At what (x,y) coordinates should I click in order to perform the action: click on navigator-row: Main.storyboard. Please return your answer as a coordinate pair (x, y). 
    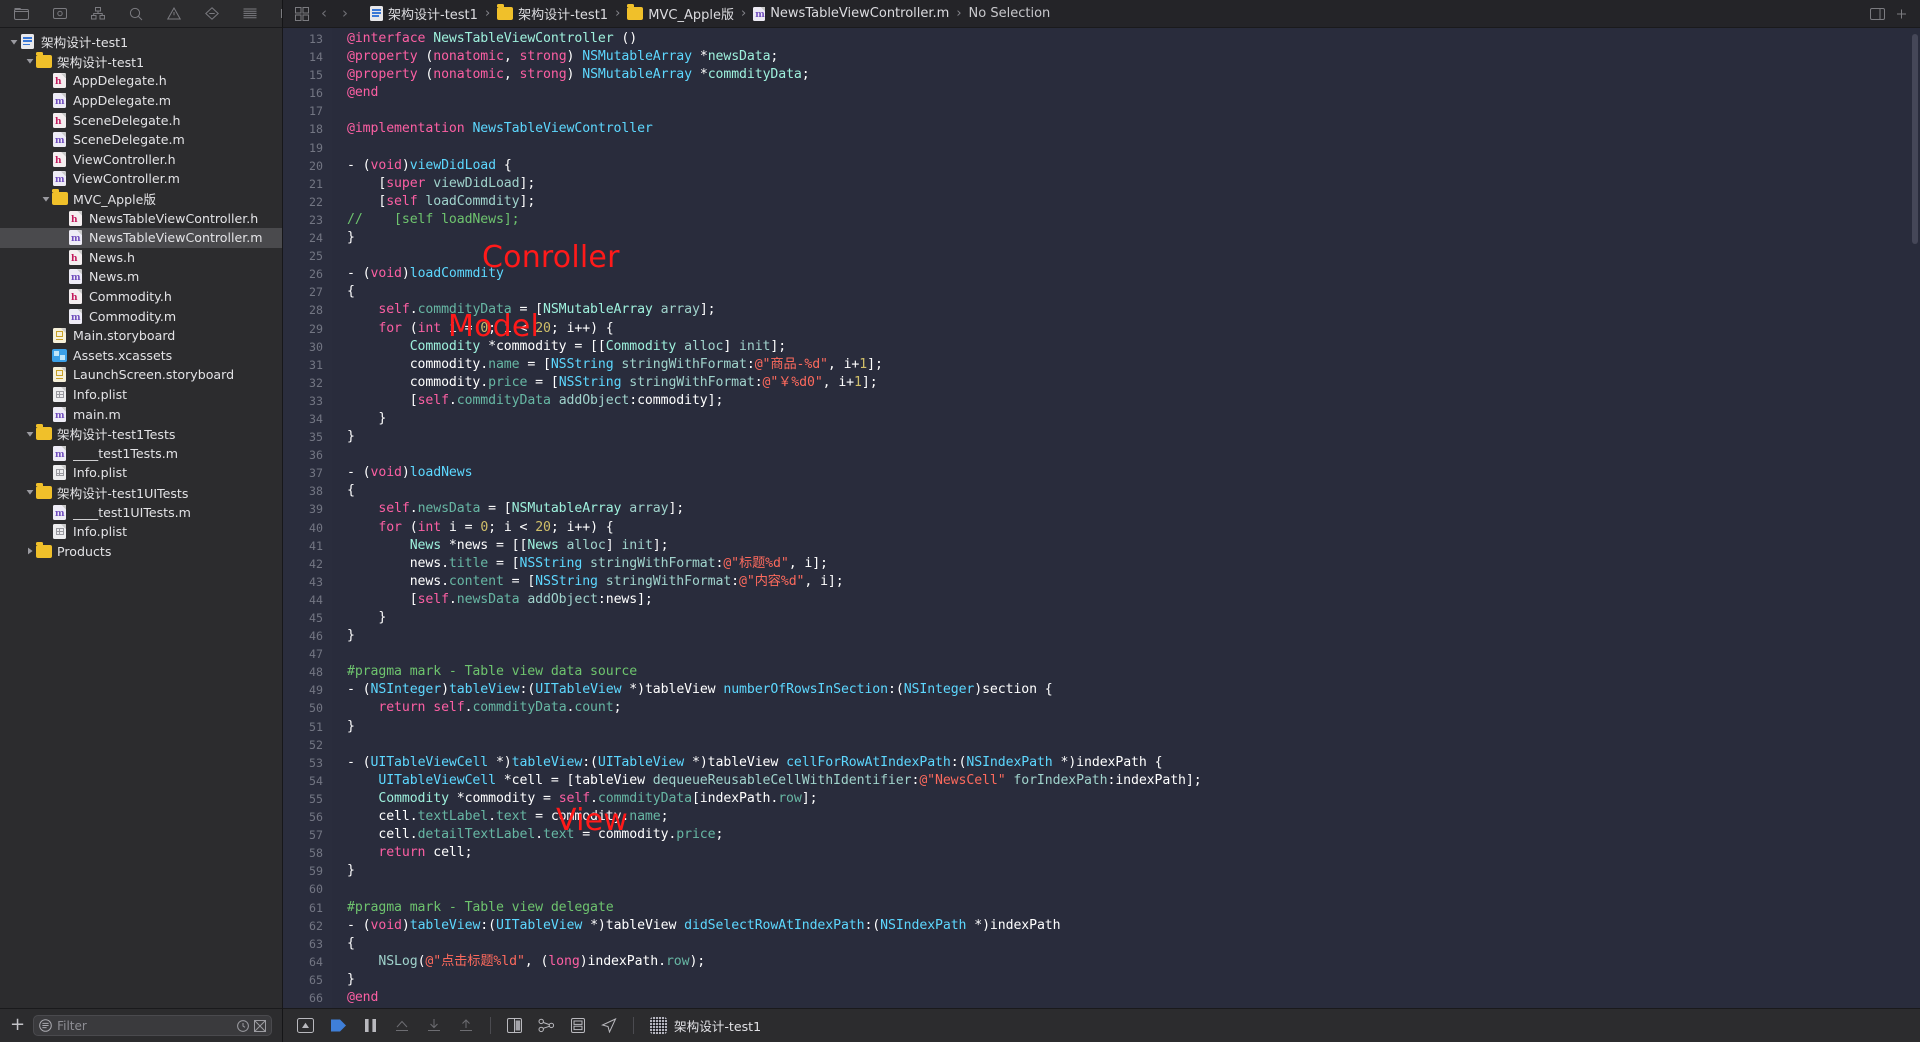
    Looking at the image, I should click on (141, 336).